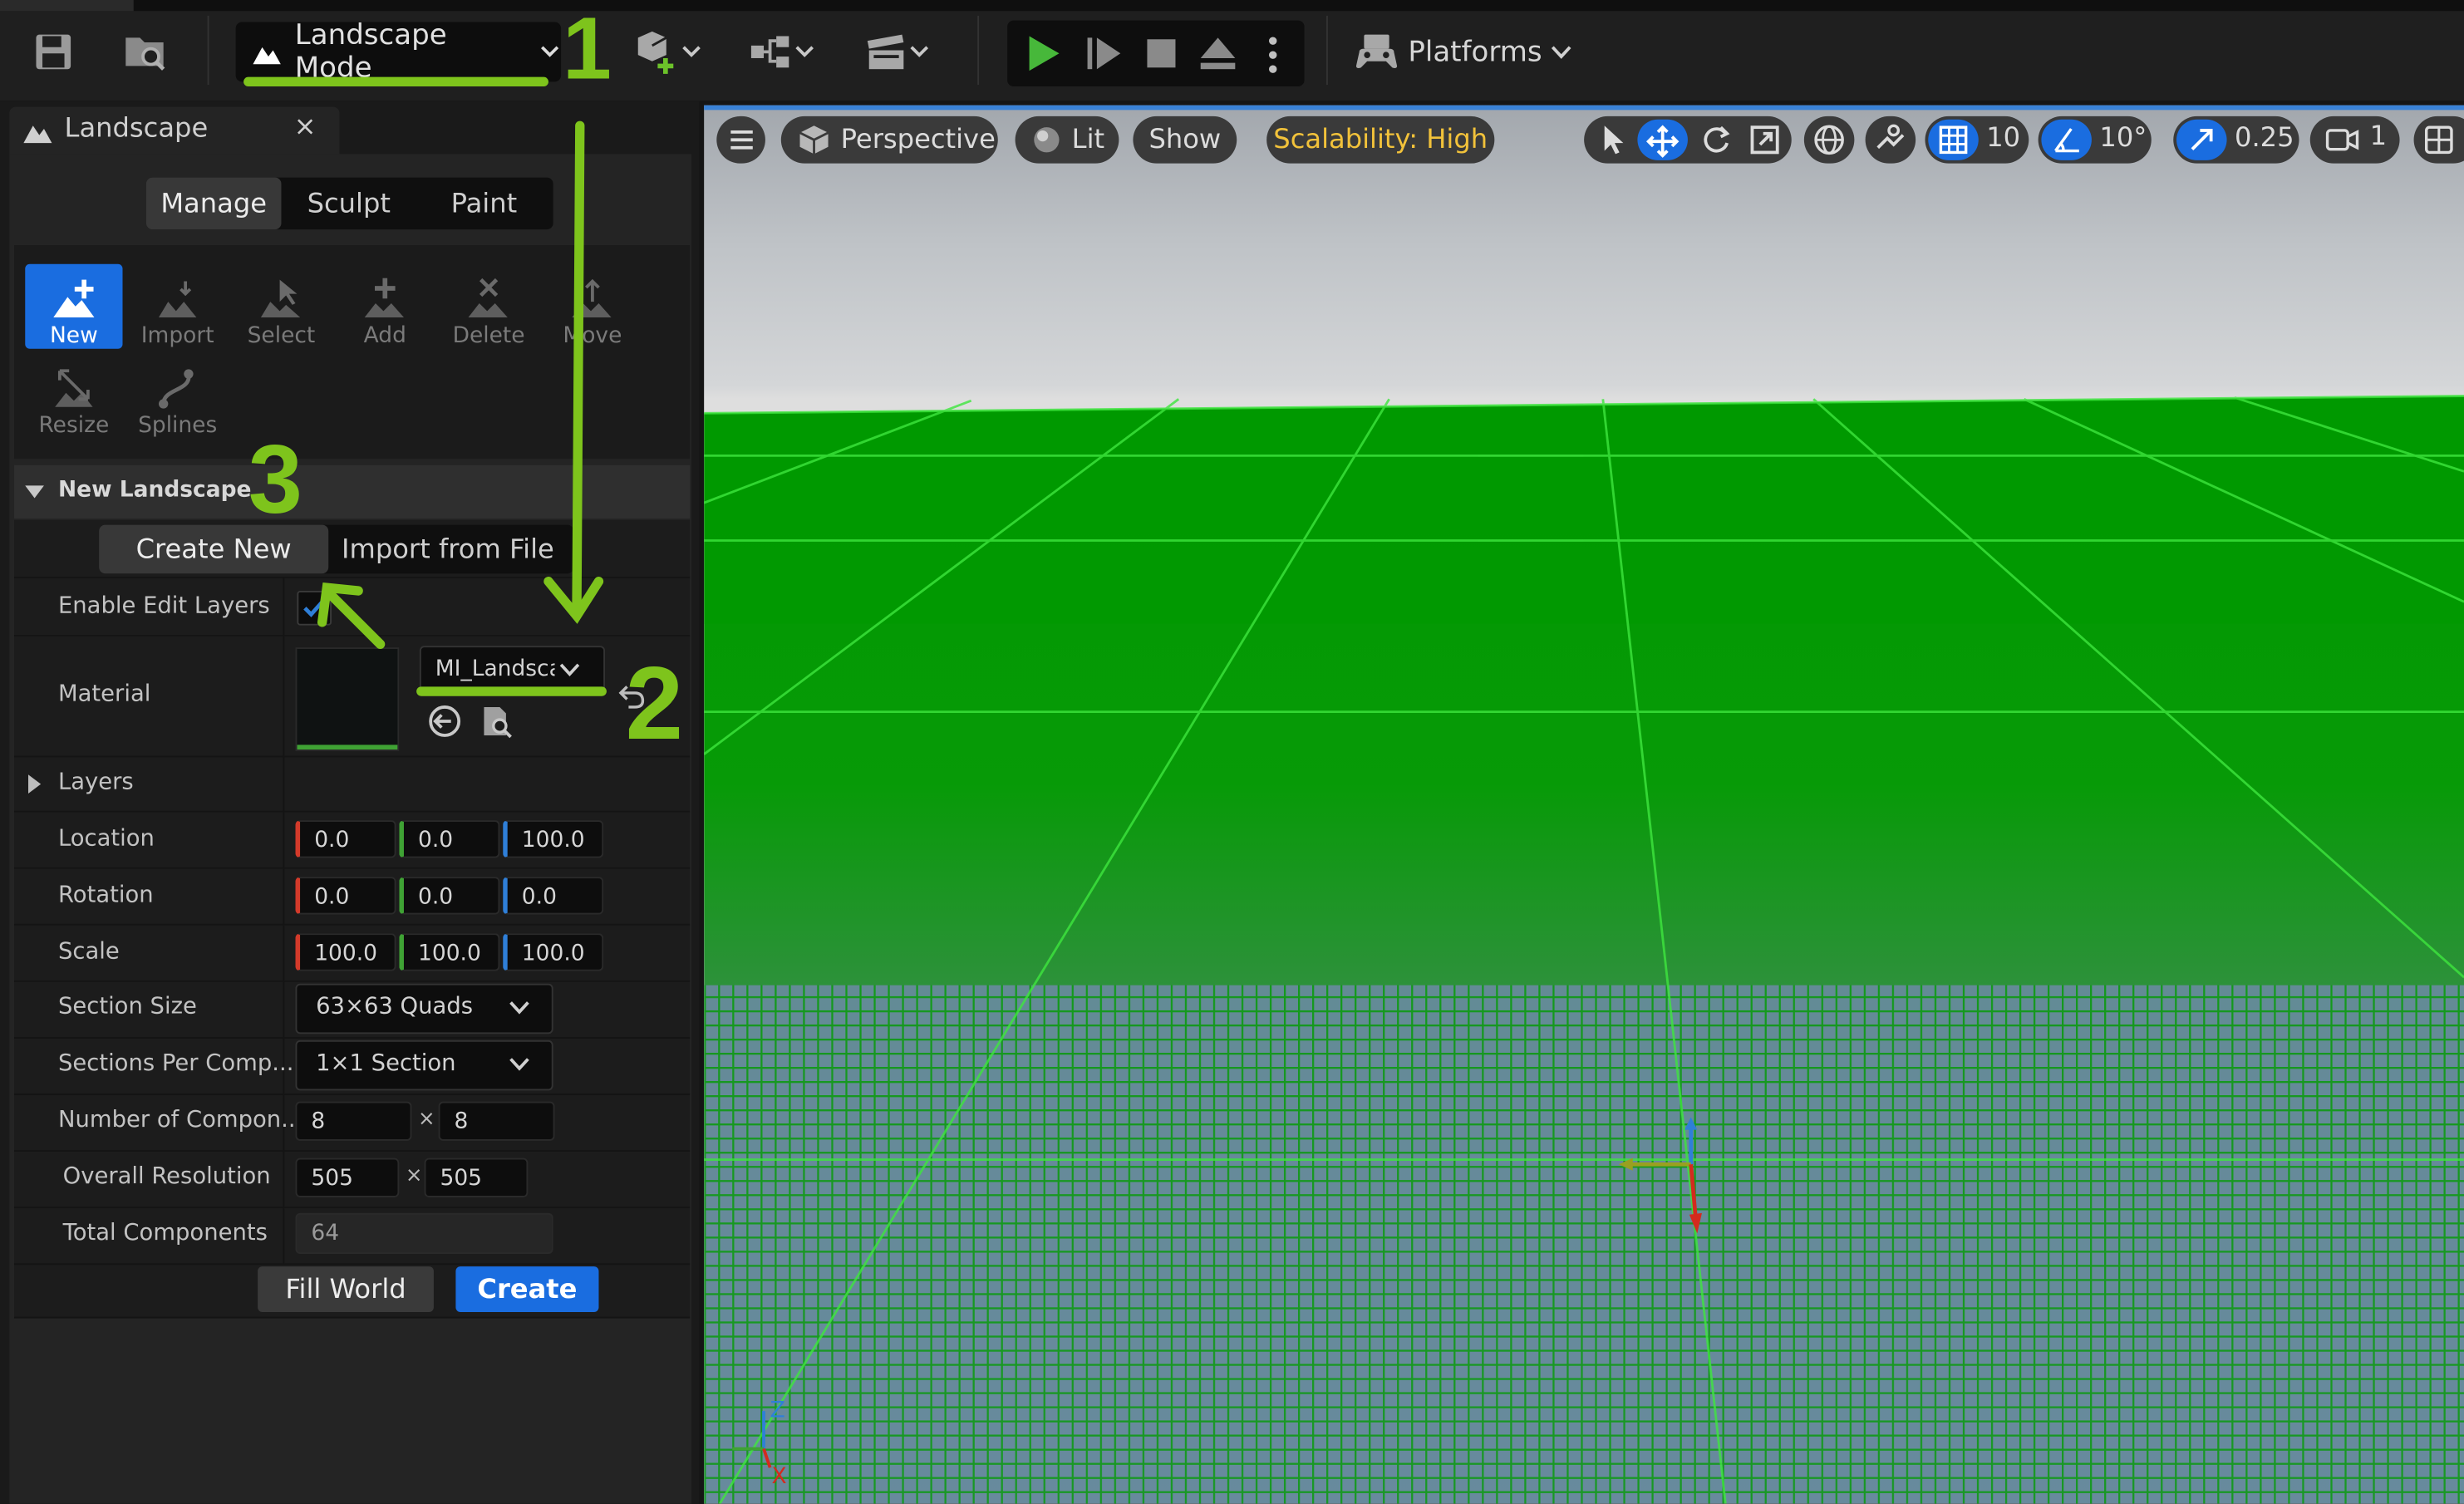 This screenshot has width=2464, height=1504. What do you see at coordinates (174, 130) in the screenshot?
I see `landscape-tab: Landscape ×` at bounding box center [174, 130].